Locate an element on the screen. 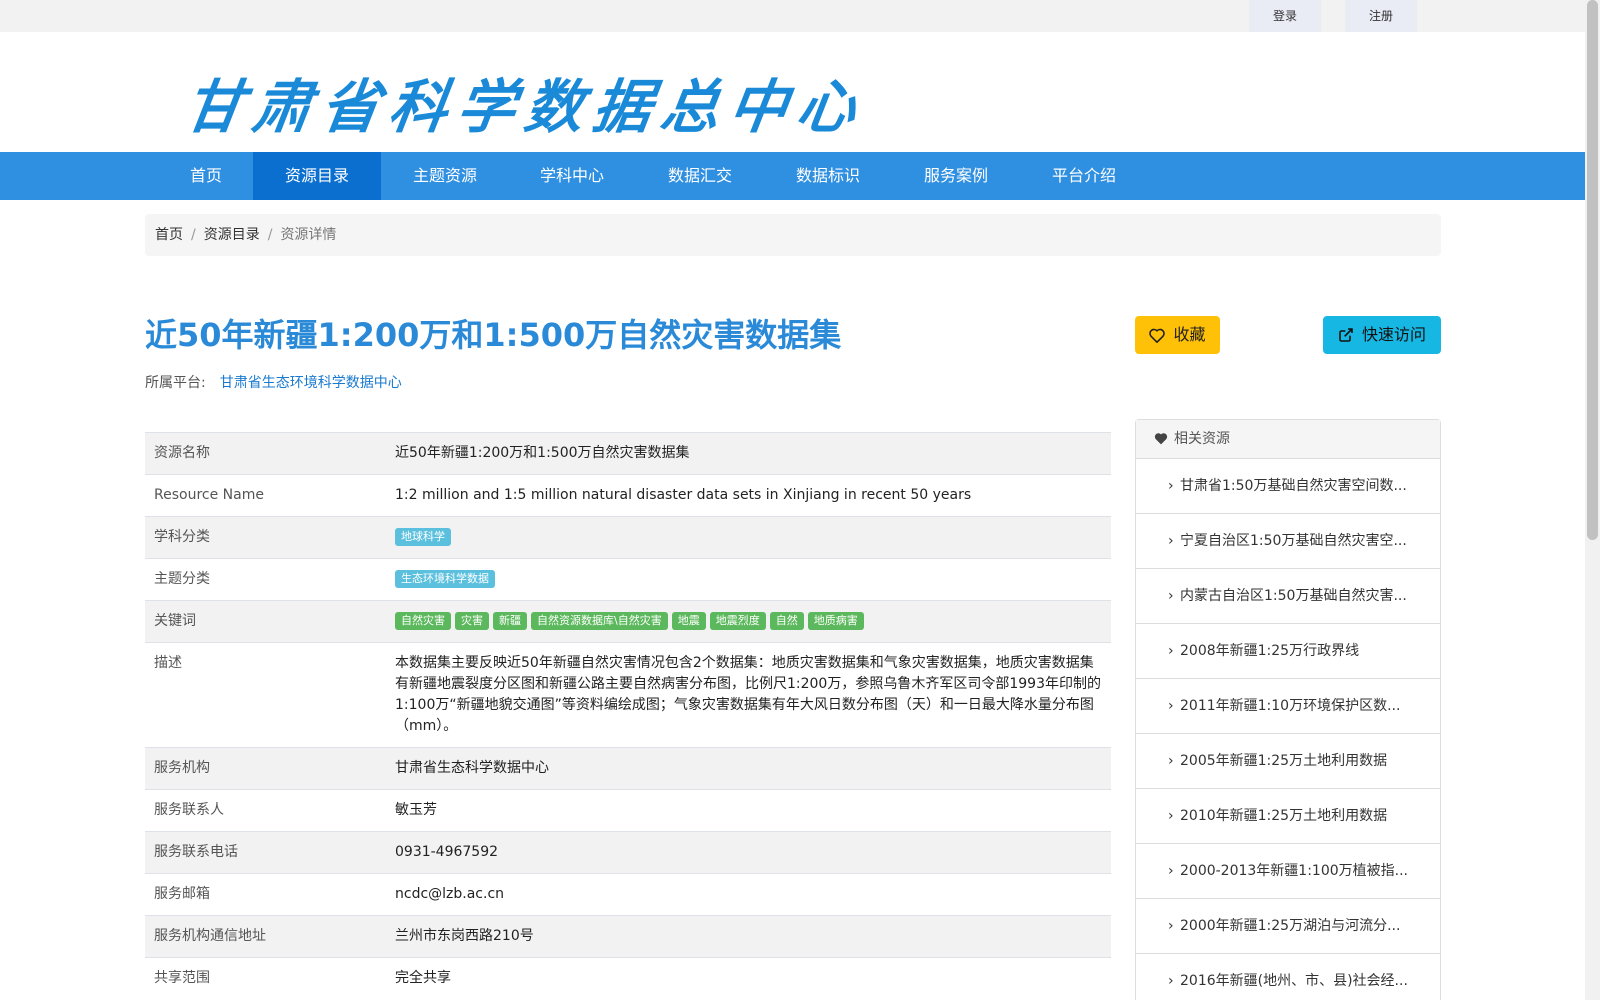  keyword-tag: 自然资源数据库\自然灾害 is located at coordinates (599, 621).